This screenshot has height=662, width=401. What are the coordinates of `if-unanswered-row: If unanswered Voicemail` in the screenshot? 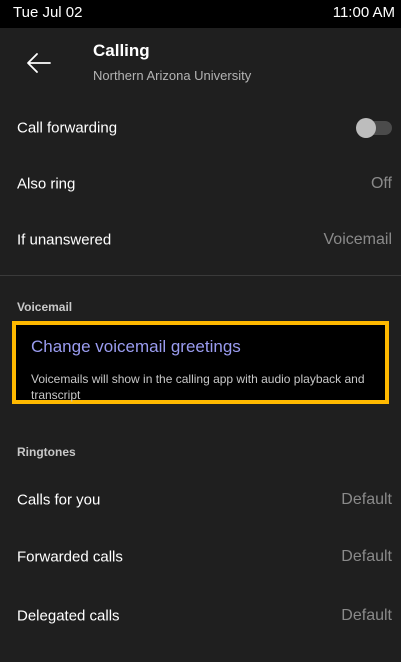 It's located at (200, 240).